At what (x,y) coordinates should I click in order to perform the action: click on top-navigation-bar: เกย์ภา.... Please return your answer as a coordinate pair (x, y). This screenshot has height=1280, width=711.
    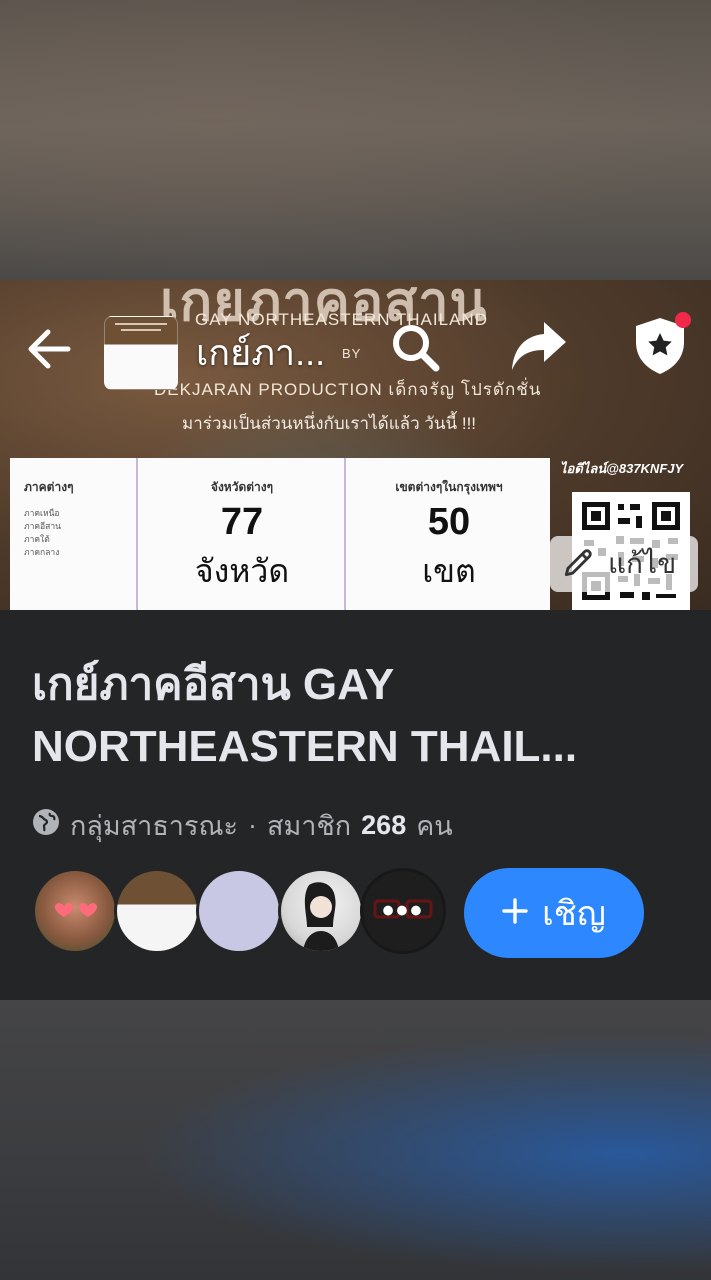
    Looking at the image, I should click on (355, 345).